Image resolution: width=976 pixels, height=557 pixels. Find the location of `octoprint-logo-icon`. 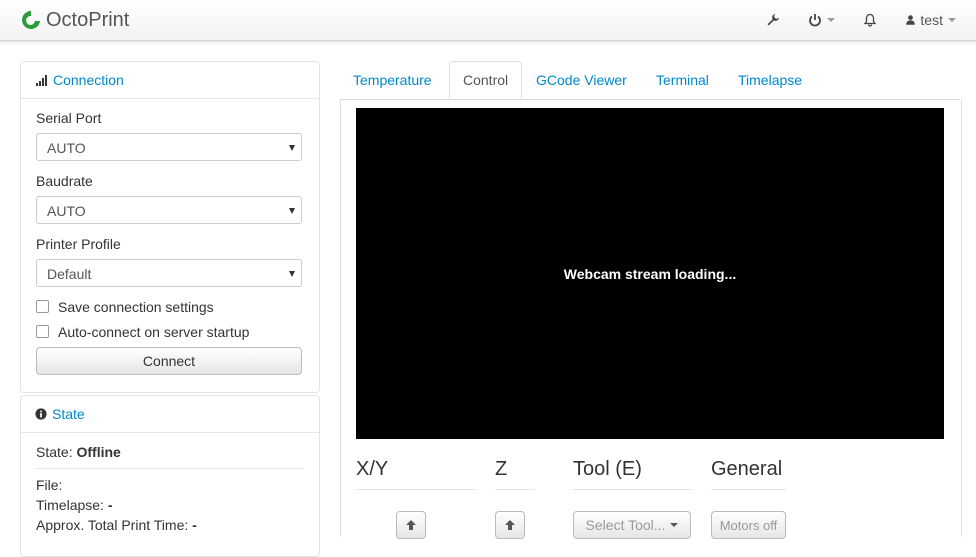

octoprint-logo-icon is located at coordinates (31, 20).